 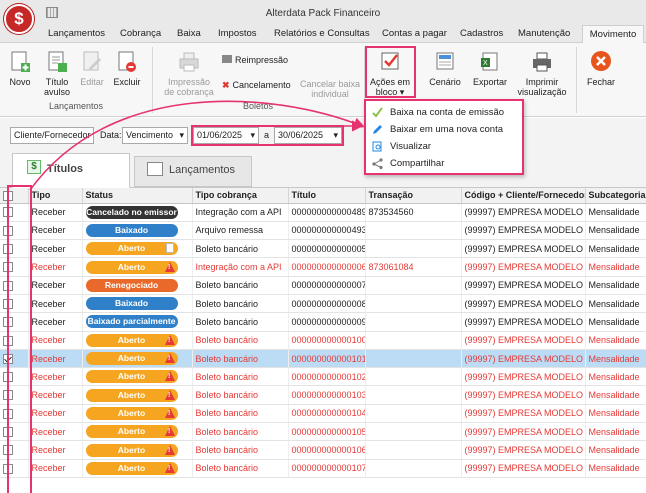 What do you see at coordinates (327, 196) in the screenshot?
I see `col-header-titulo: Título` at bounding box center [327, 196].